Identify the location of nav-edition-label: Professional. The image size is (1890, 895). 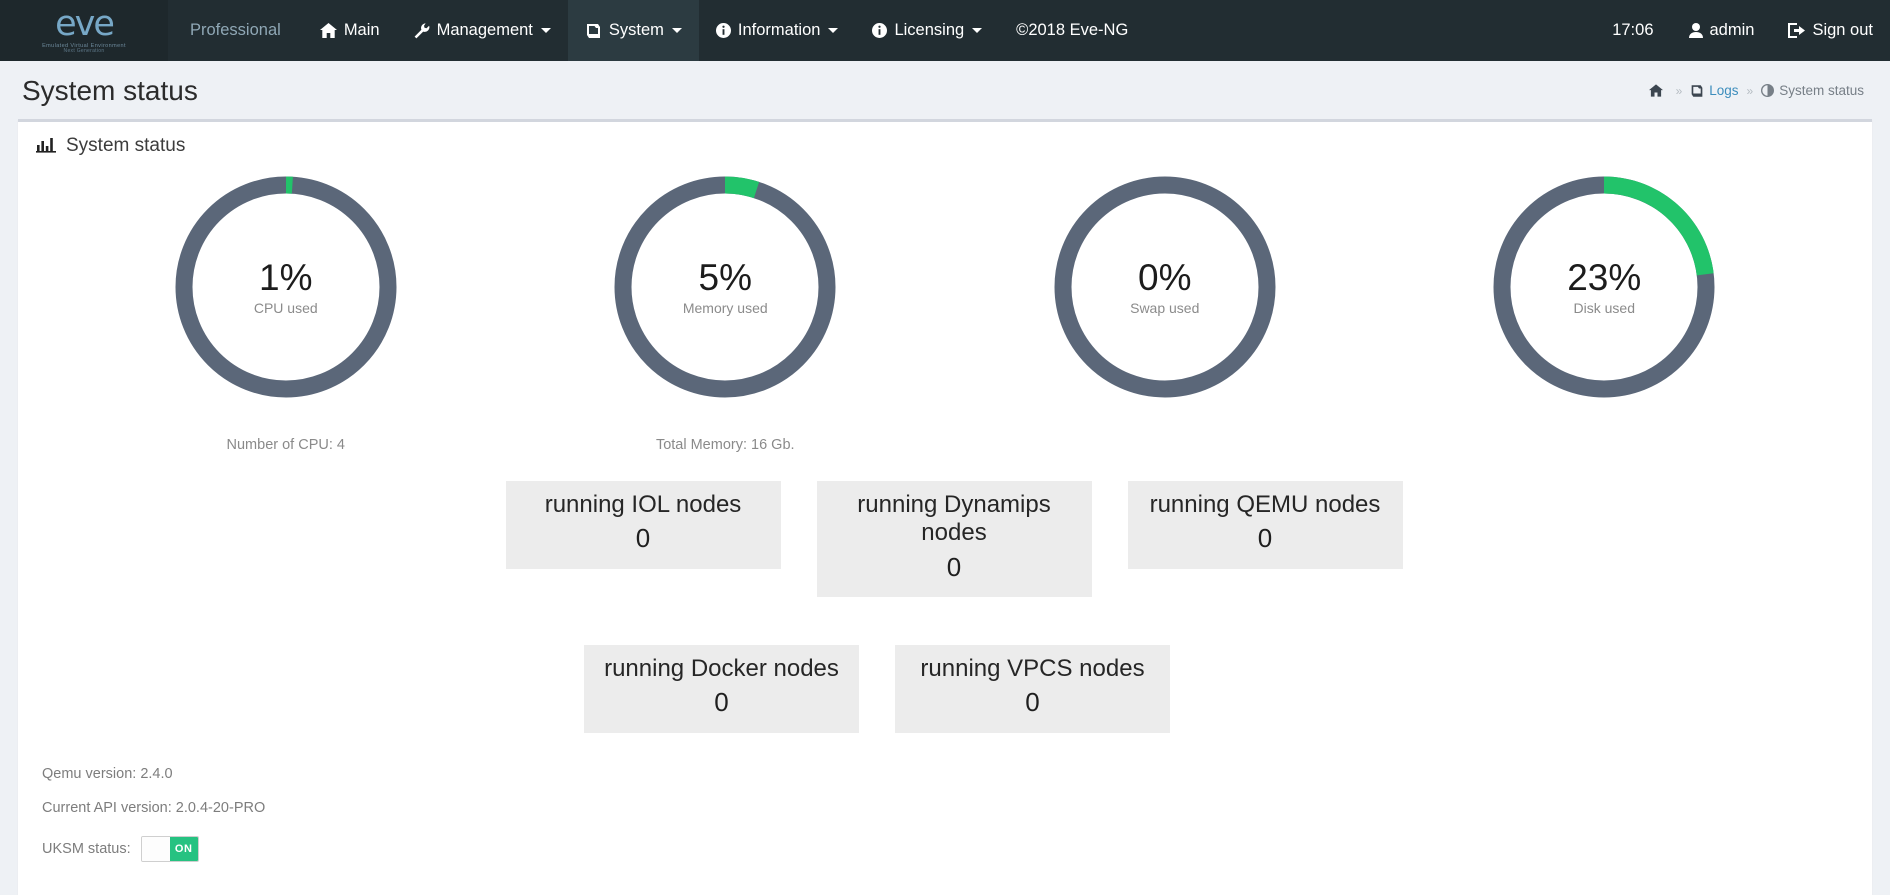
(235, 30).